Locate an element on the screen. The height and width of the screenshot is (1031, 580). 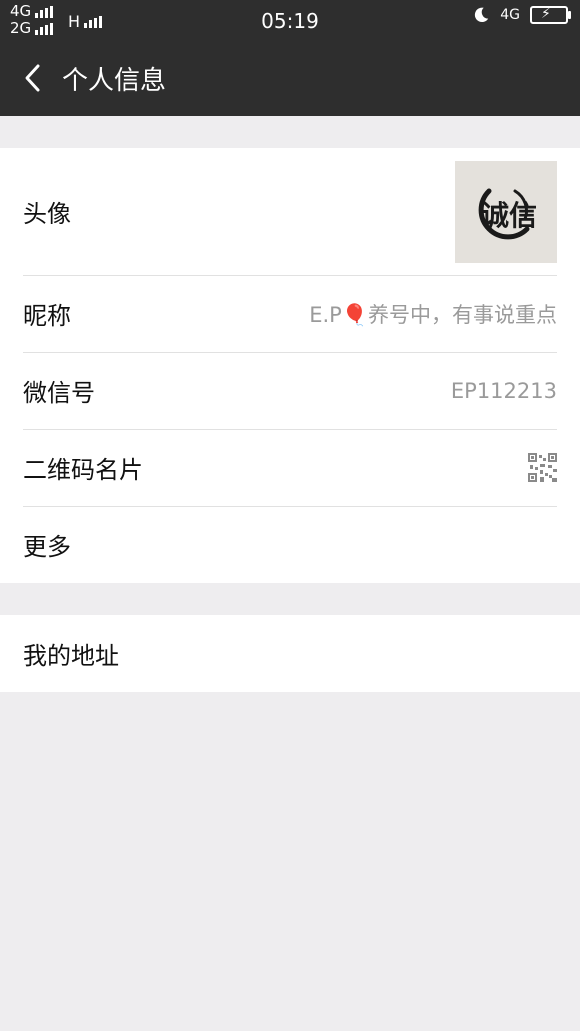
wechat-id-value: EP112213 is located at coordinates (503, 390).